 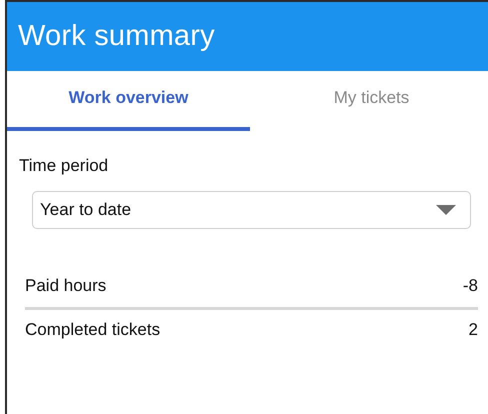 What do you see at coordinates (116, 36) in the screenshot?
I see `page-title: Work summary` at bounding box center [116, 36].